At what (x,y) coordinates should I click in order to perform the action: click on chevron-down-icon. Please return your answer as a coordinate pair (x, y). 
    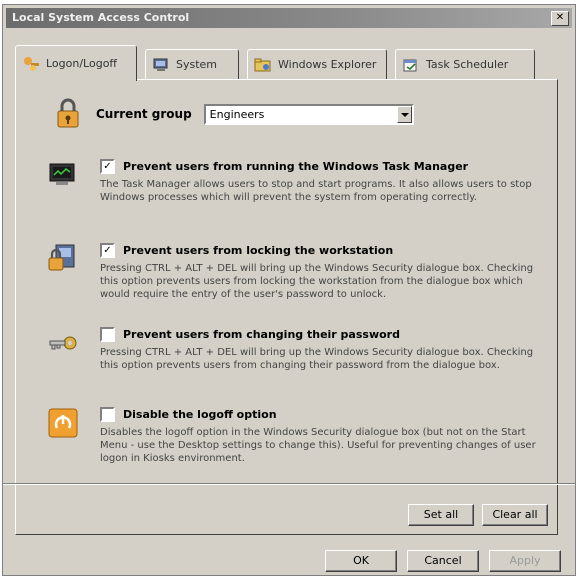
    Looking at the image, I should click on (404, 114).